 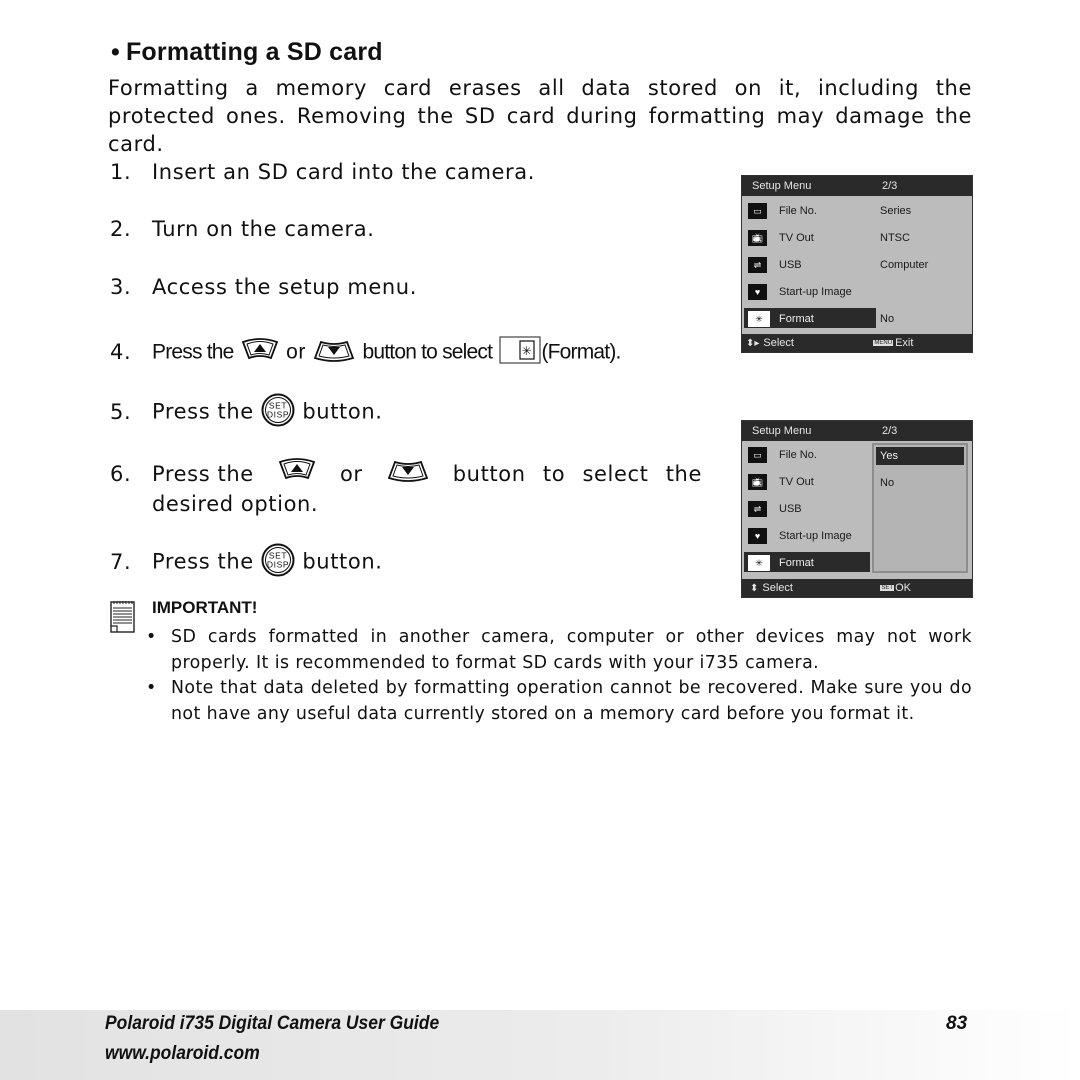 What do you see at coordinates (895, 238) in the screenshot?
I see `lcd-item-value: NTSC` at bounding box center [895, 238].